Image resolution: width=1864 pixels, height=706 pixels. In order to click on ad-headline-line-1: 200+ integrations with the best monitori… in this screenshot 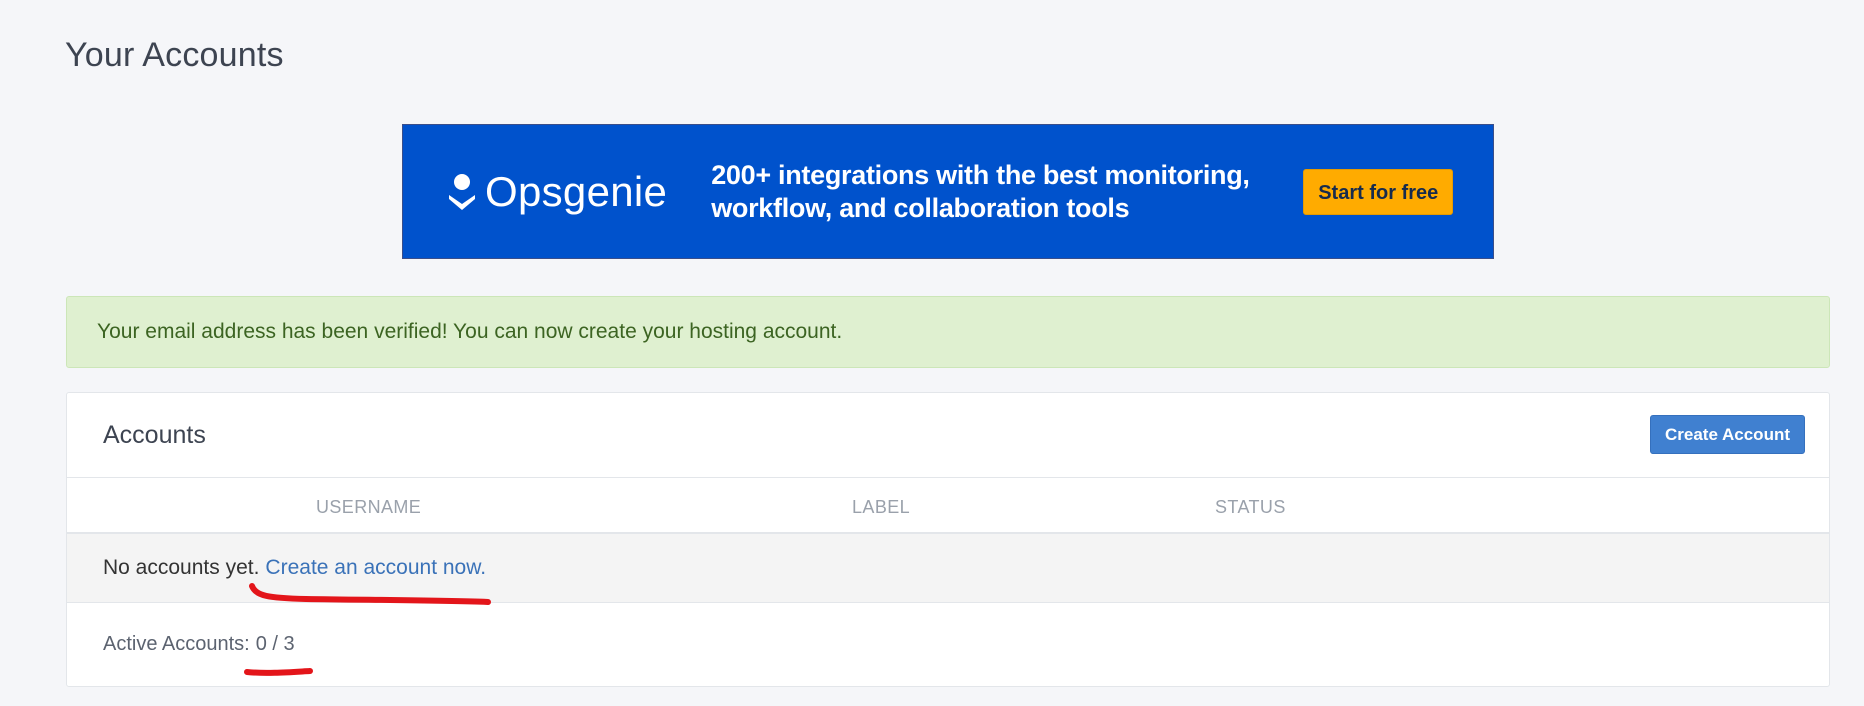, I will do `click(980, 174)`.